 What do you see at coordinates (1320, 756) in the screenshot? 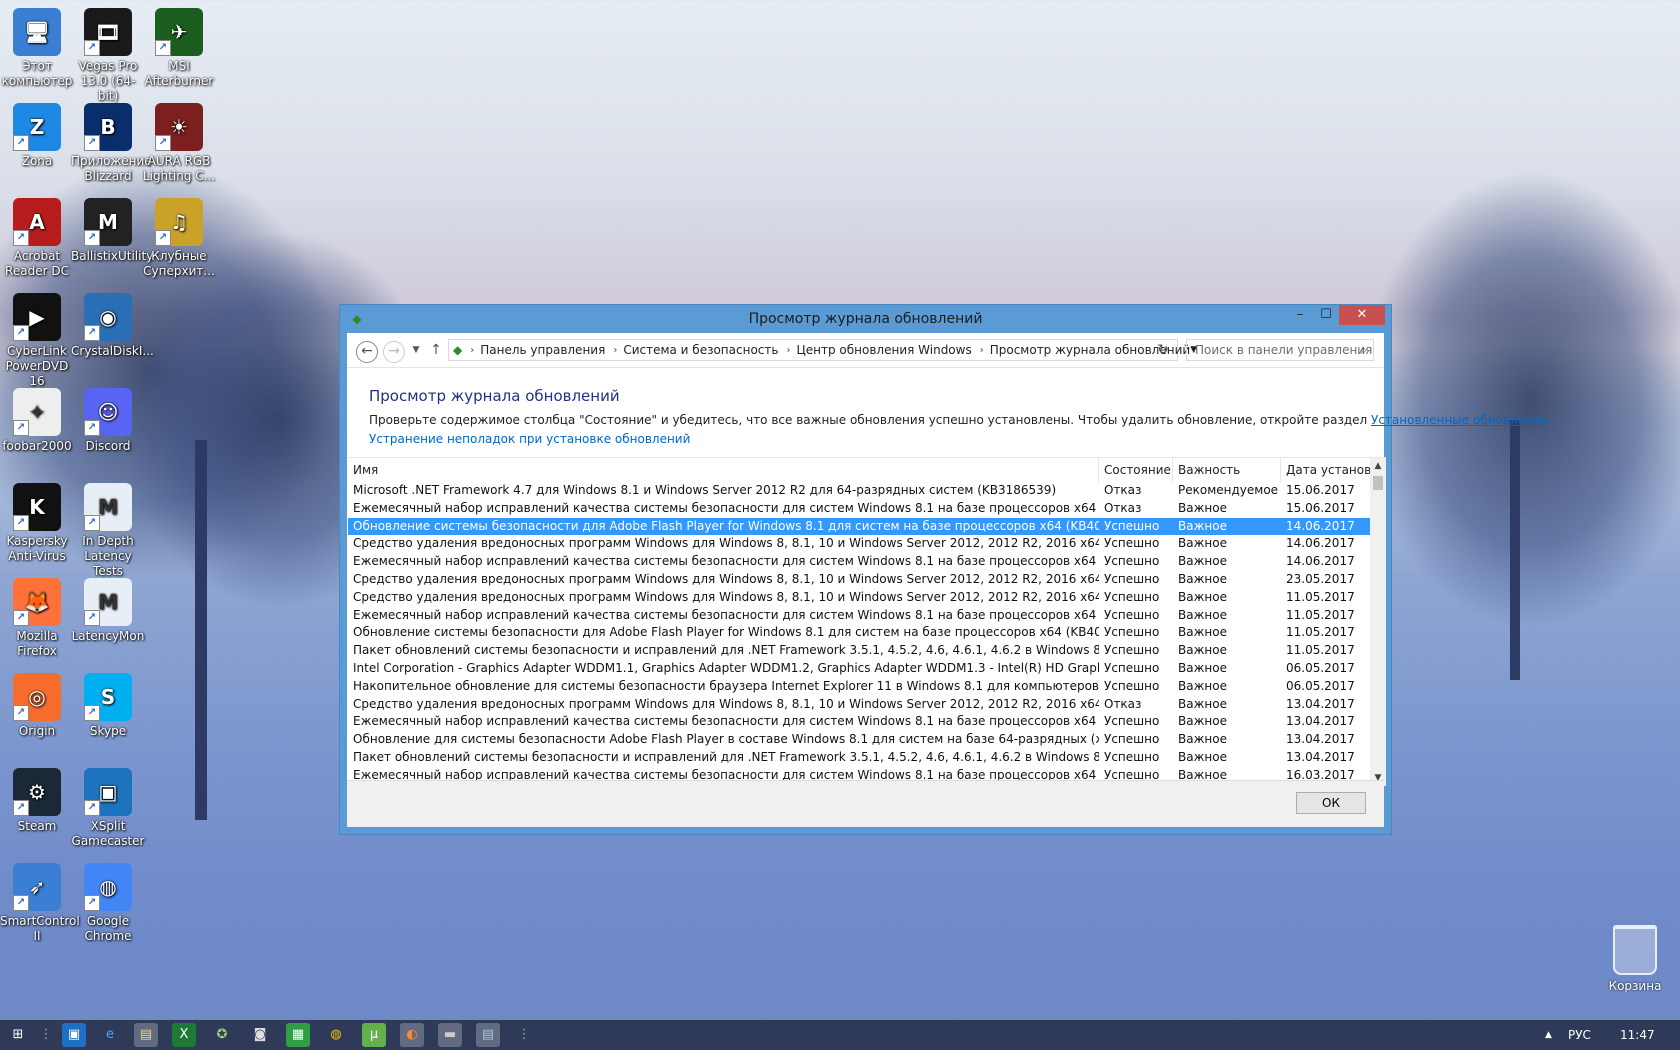
I see `cell-date: 13.04.2017` at bounding box center [1320, 756].